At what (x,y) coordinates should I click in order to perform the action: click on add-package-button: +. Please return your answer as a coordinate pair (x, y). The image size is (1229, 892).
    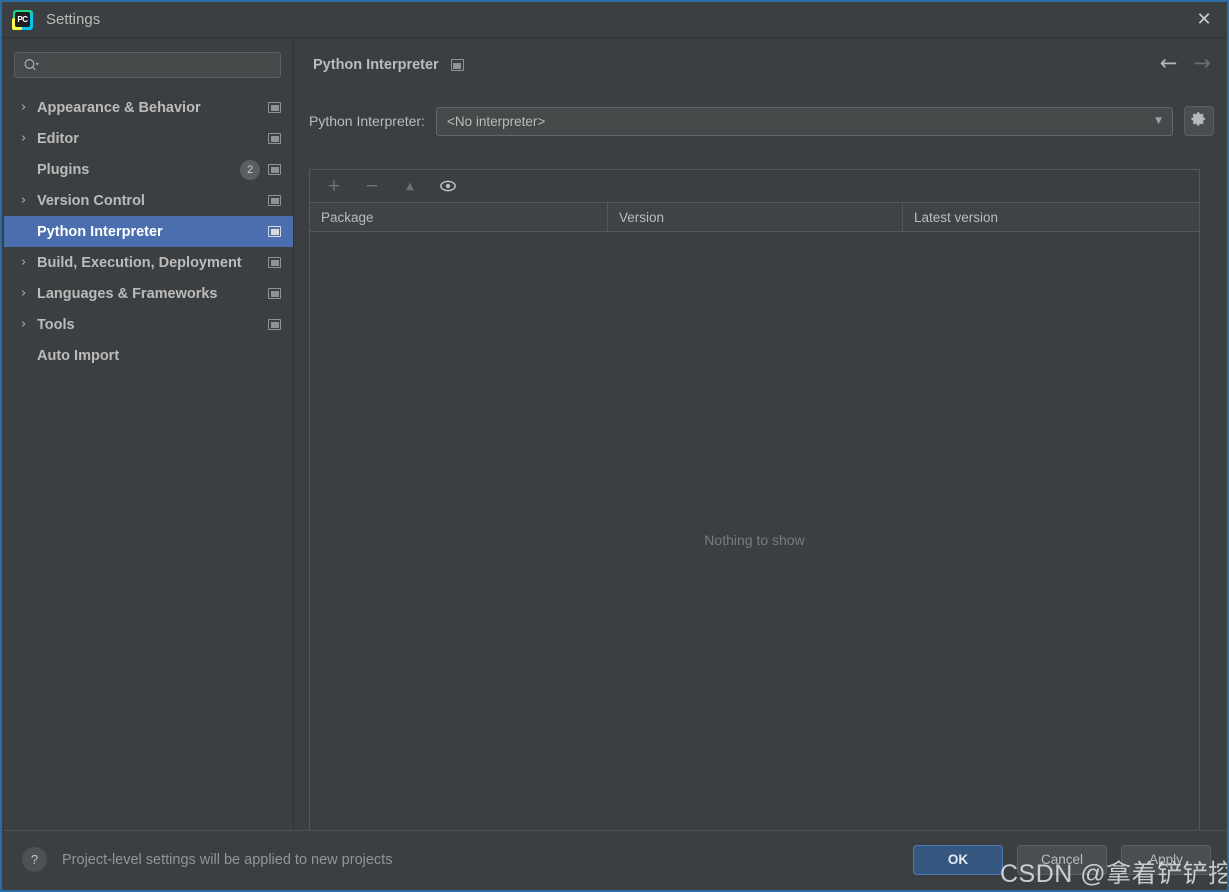
    Looking at the image, I should click on (334, 186).